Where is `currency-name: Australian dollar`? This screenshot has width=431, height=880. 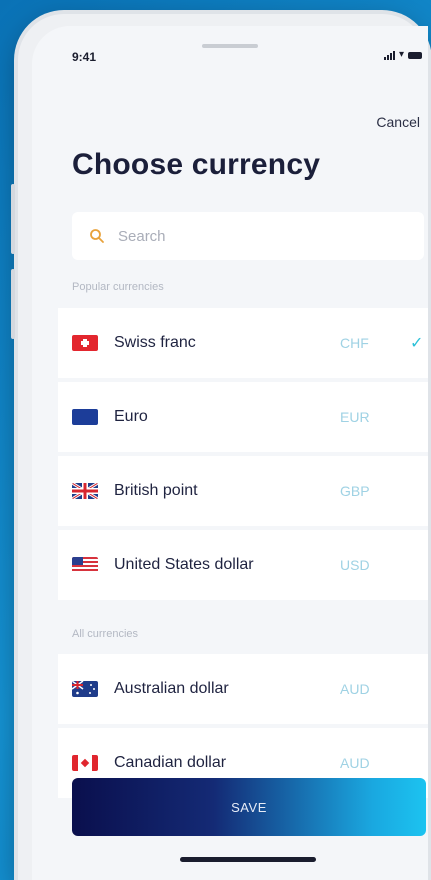 currency-name: Australian dollar is located at coordinates (171, 688).